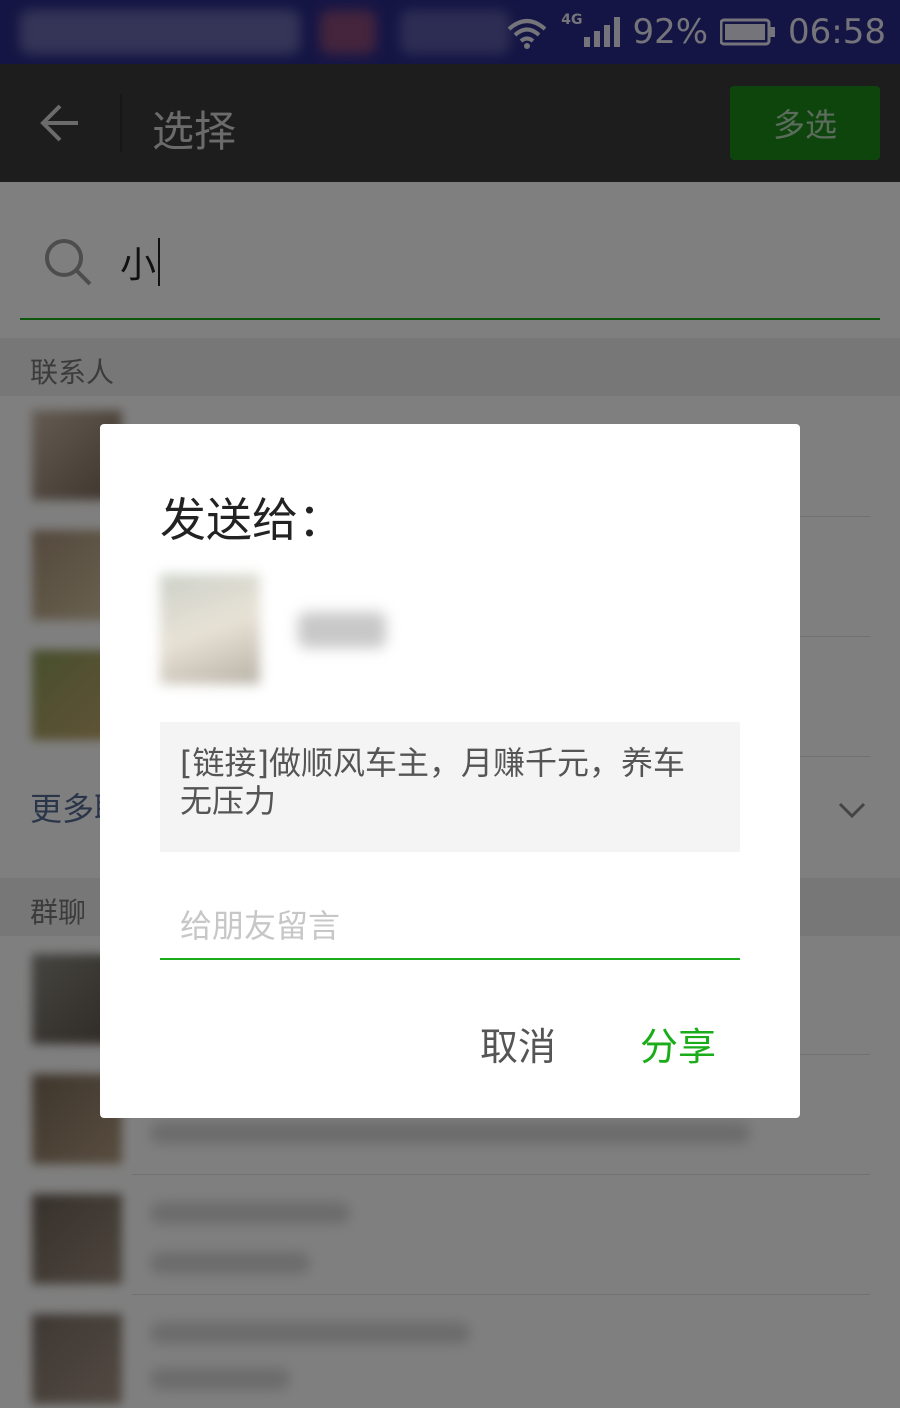 The width and height of the screenshot is (900, 1408). I want to click on cancel-button: 取消, so click(518, 1043).